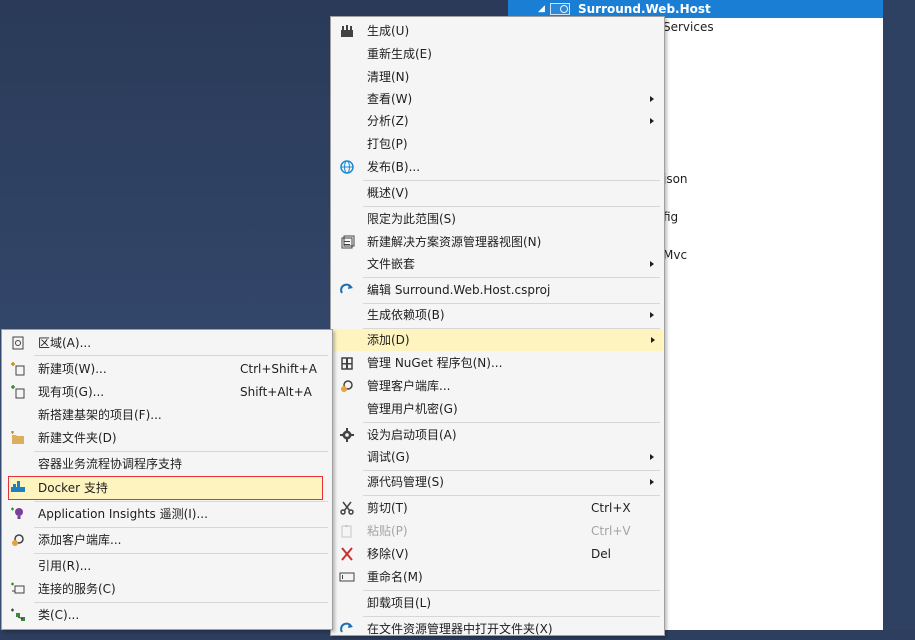  I want to click on app-insights-icon, so click(18, 514).